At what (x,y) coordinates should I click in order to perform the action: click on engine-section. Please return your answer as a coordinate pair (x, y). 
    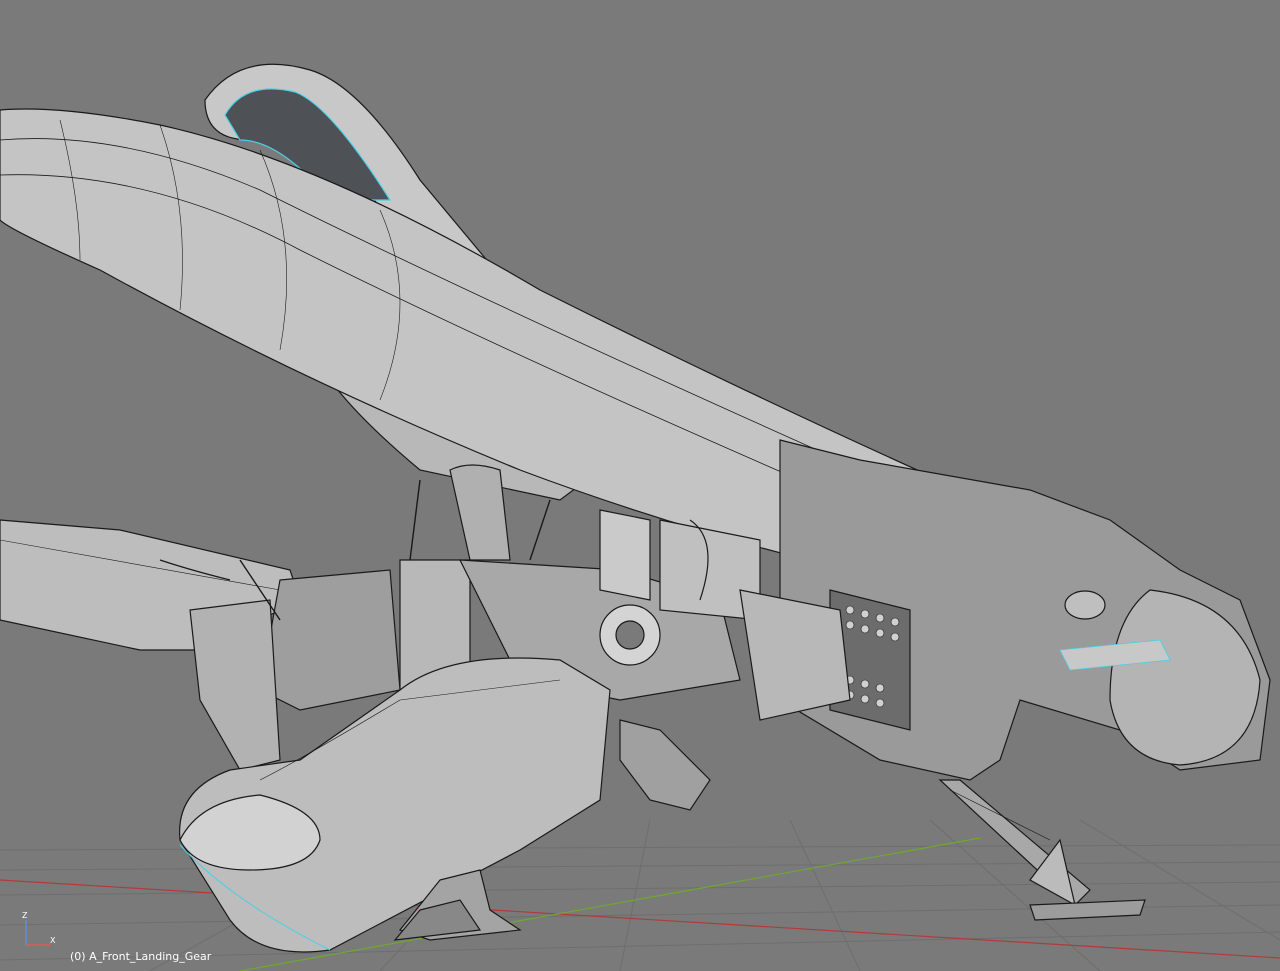
    Looking at the image, I should click on (1025, 610).